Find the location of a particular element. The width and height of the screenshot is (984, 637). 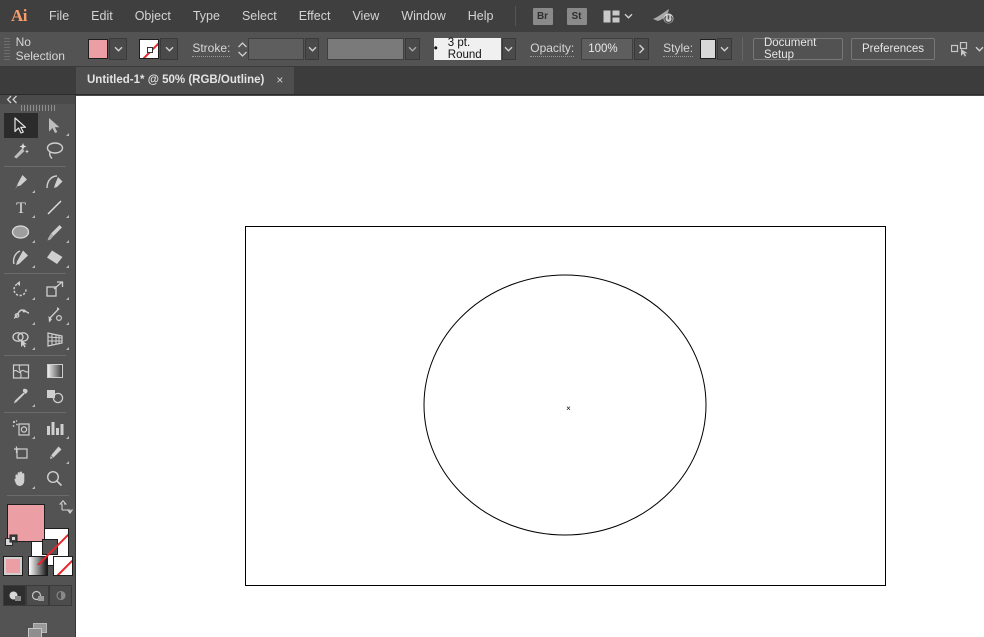

menu-item-object: Object is located at coordinates (153, 16).